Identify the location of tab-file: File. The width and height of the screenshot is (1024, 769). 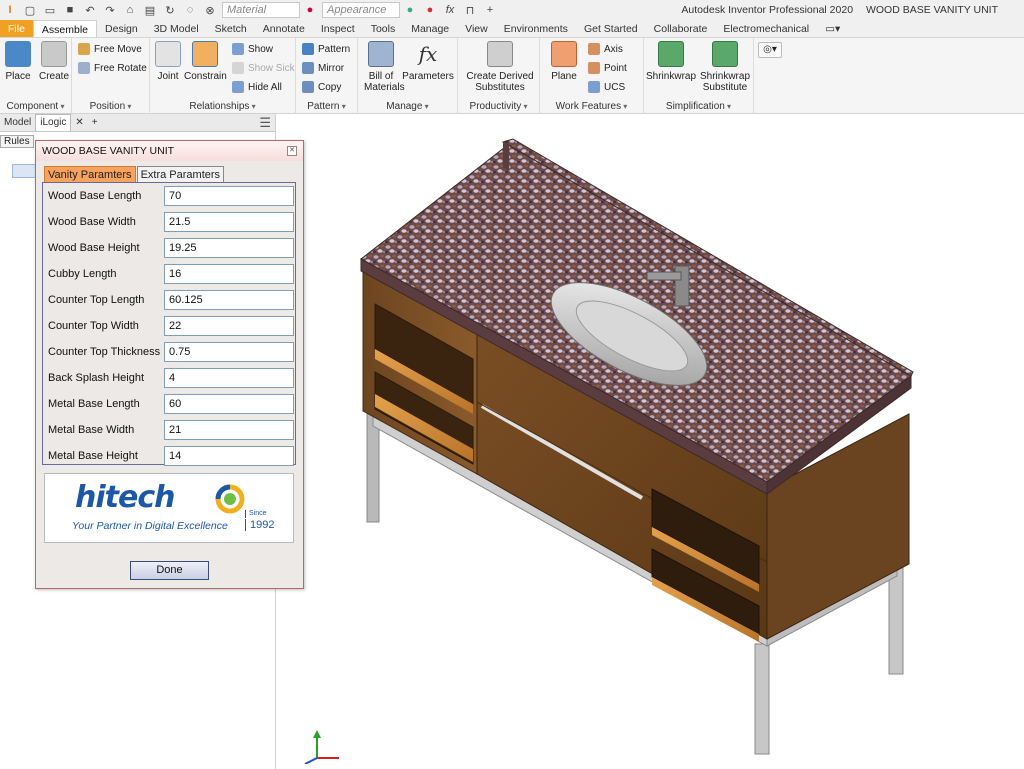
(16, 28).